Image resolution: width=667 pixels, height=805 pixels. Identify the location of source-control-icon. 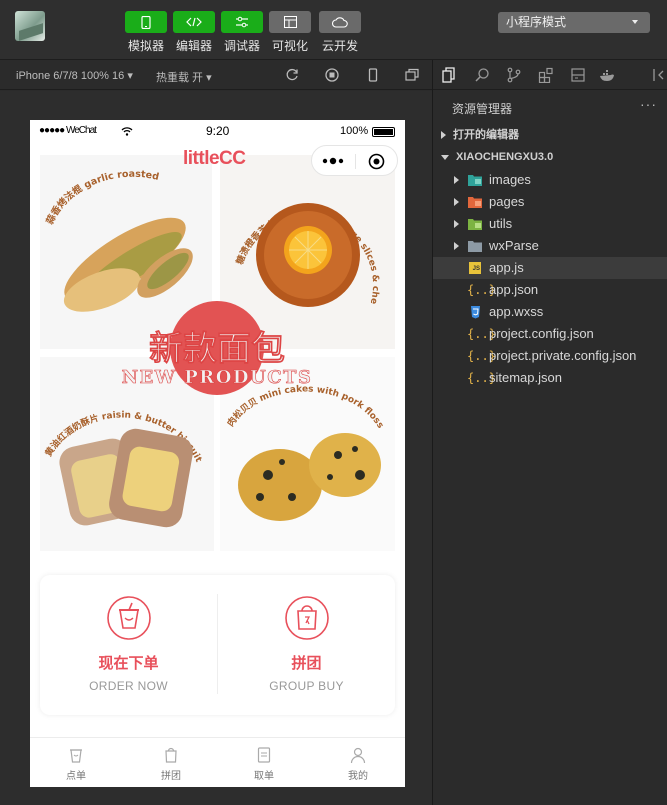
(514, 75).